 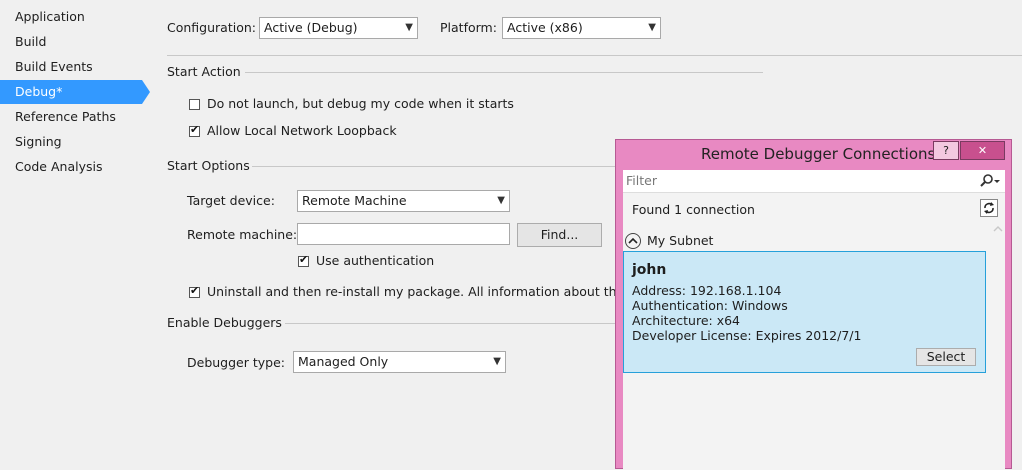 I want to click on collapse-icon, so click(x=633, y=240).